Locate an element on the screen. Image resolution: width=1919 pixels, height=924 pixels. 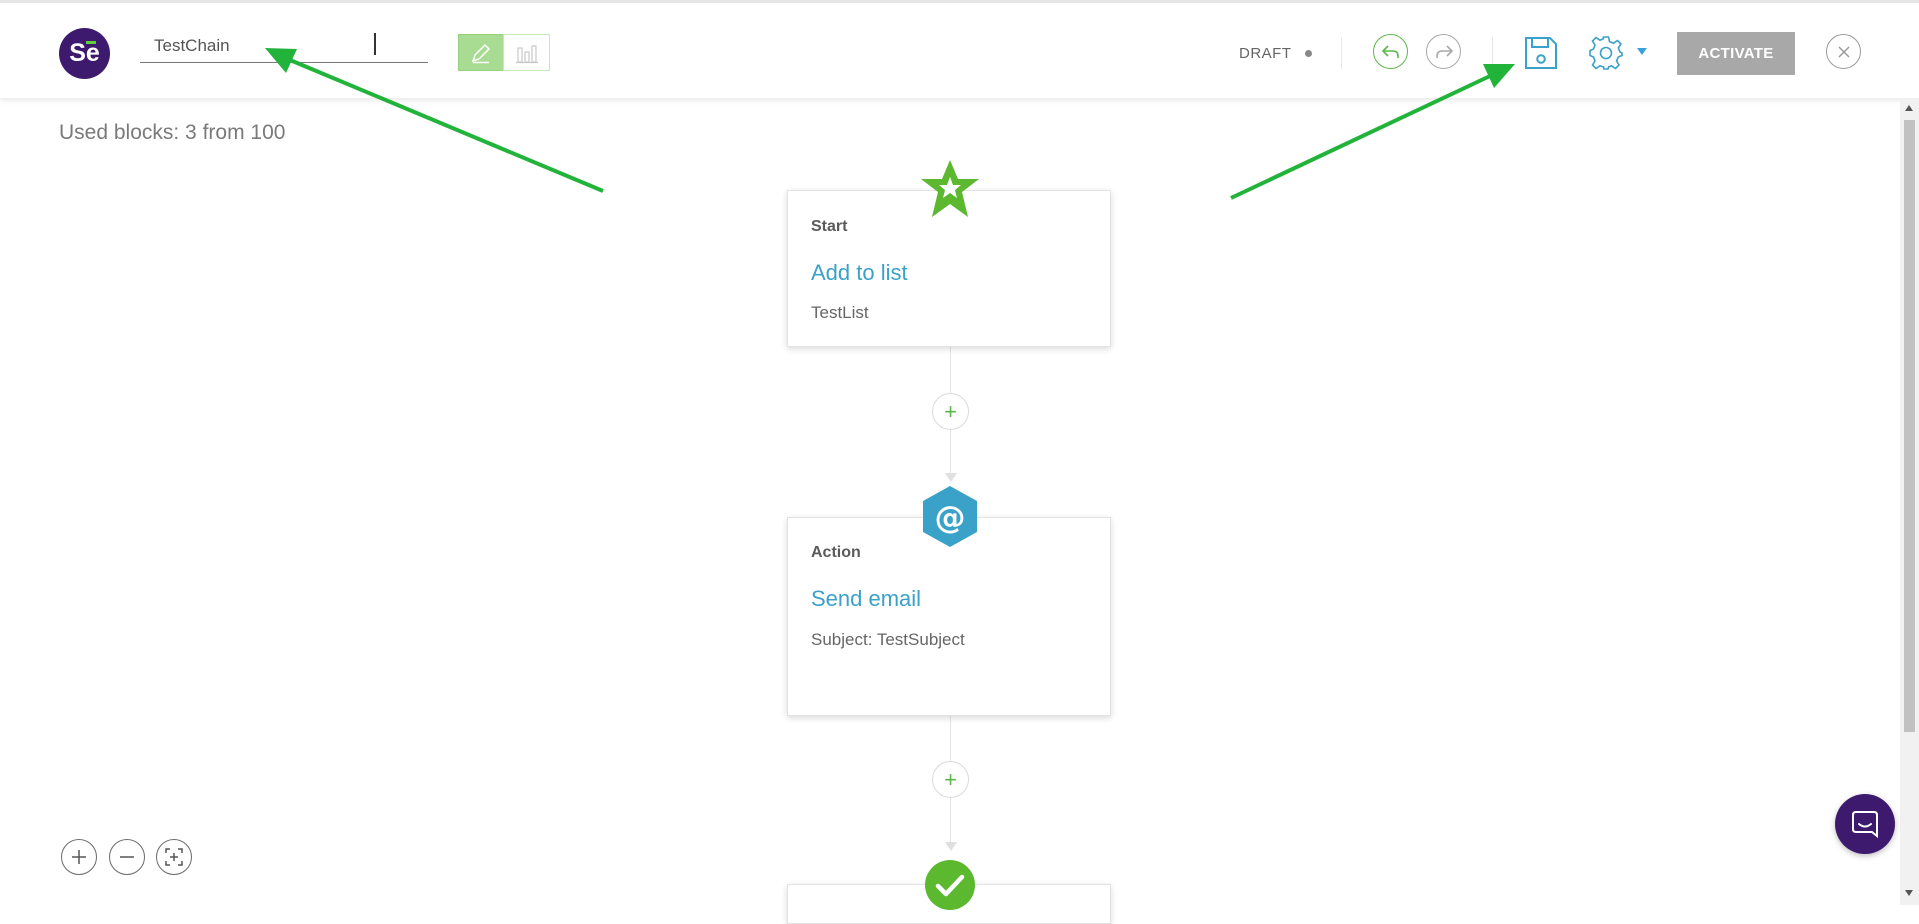
minus-icon is located at coordinates (127, 857).